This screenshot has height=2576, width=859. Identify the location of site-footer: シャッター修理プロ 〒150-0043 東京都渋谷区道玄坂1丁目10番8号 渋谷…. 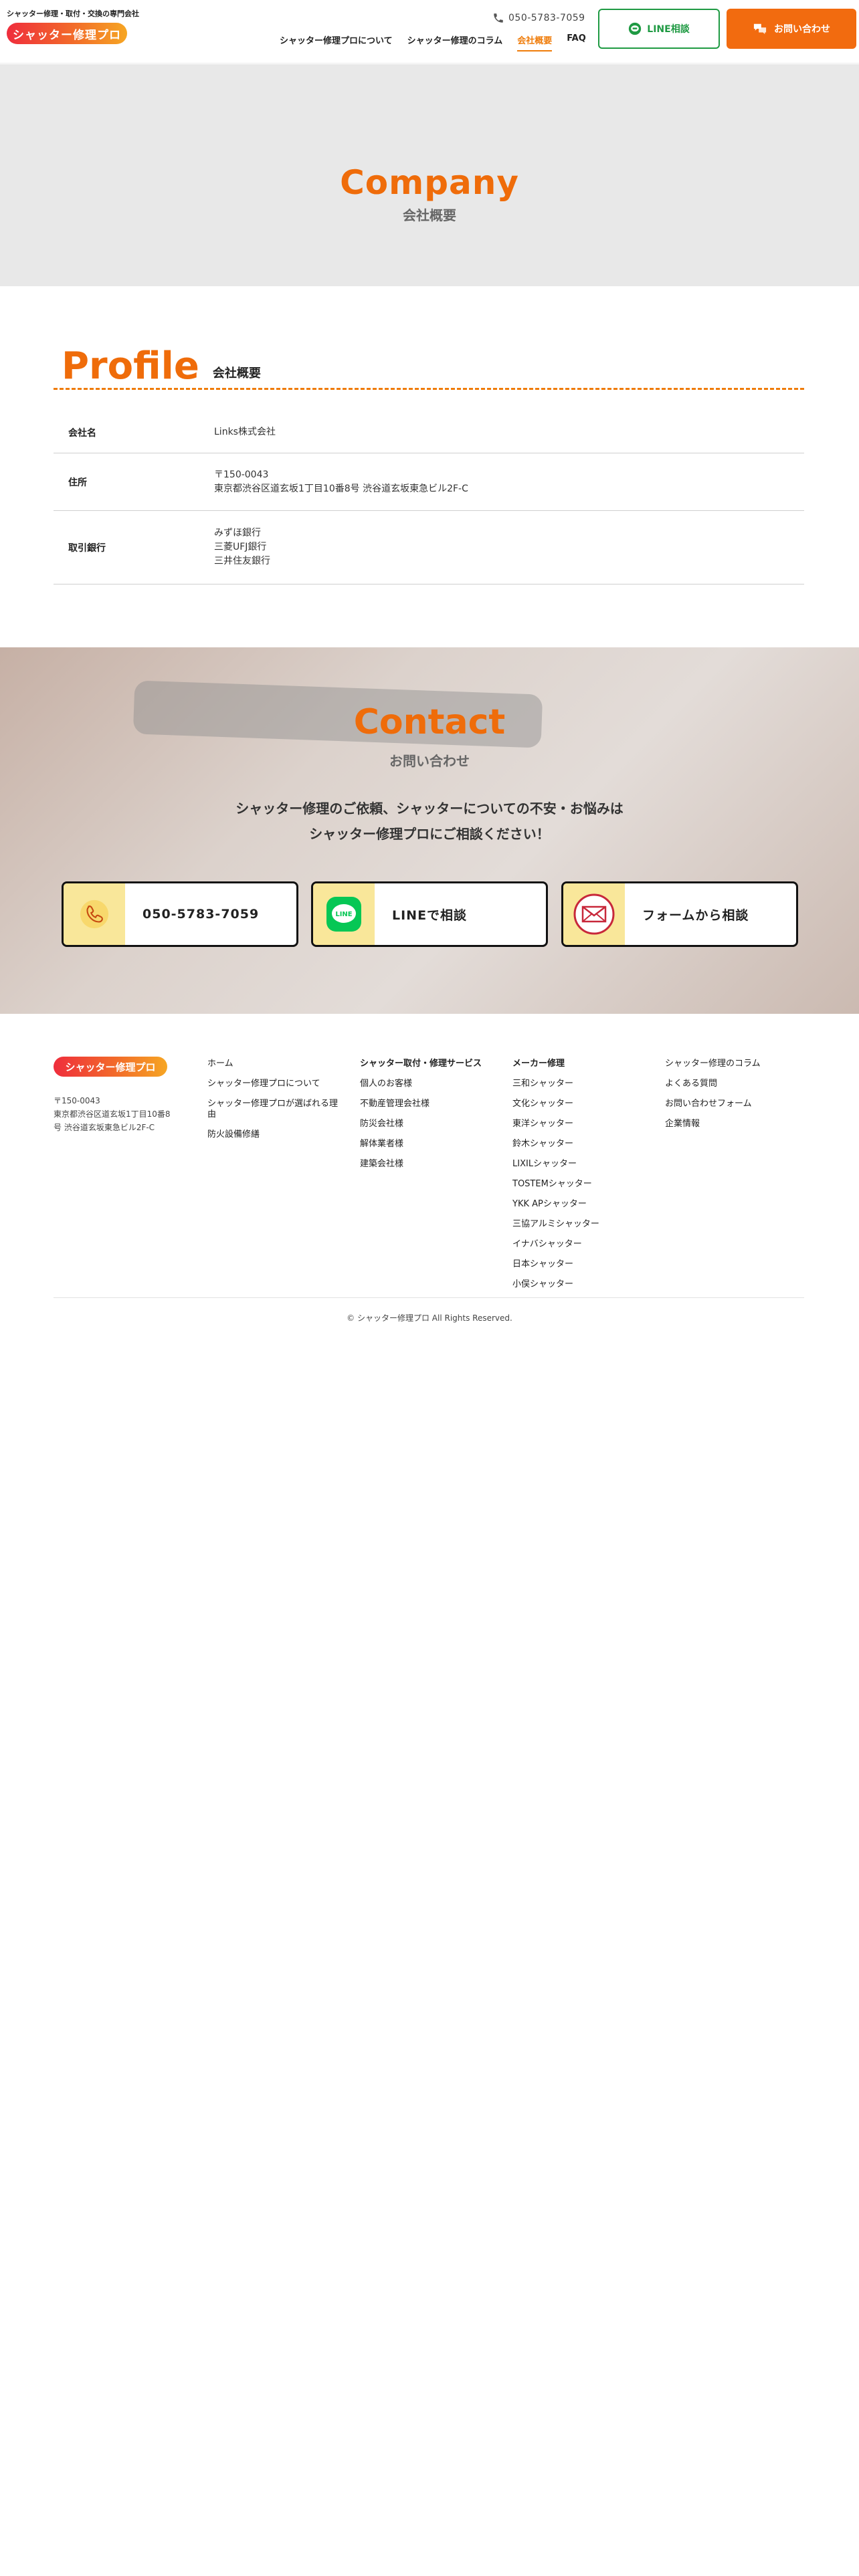
(429, 1171).